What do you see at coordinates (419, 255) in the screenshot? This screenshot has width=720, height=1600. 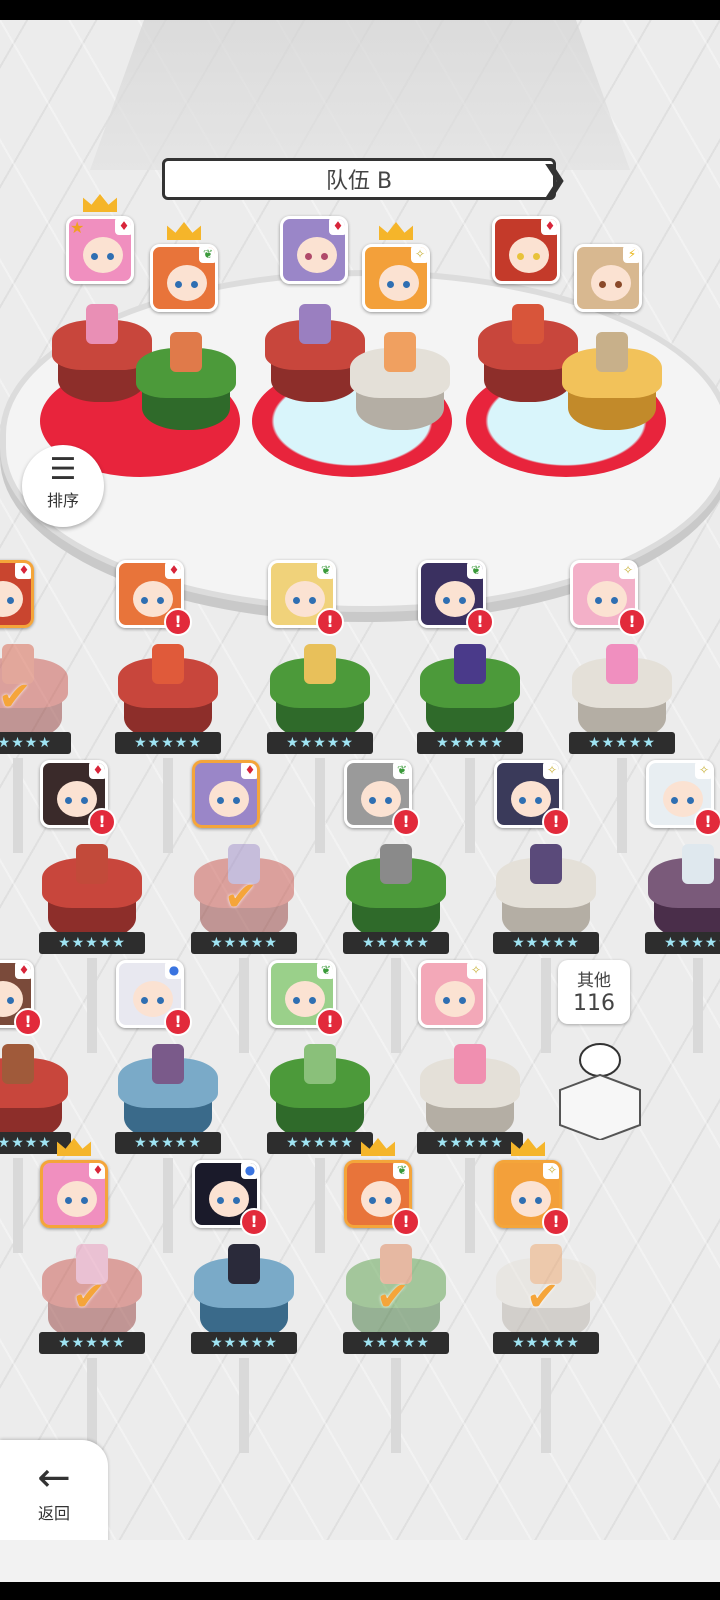 I see `sparkle-icon: ✧` at bounding box center [419, 255].